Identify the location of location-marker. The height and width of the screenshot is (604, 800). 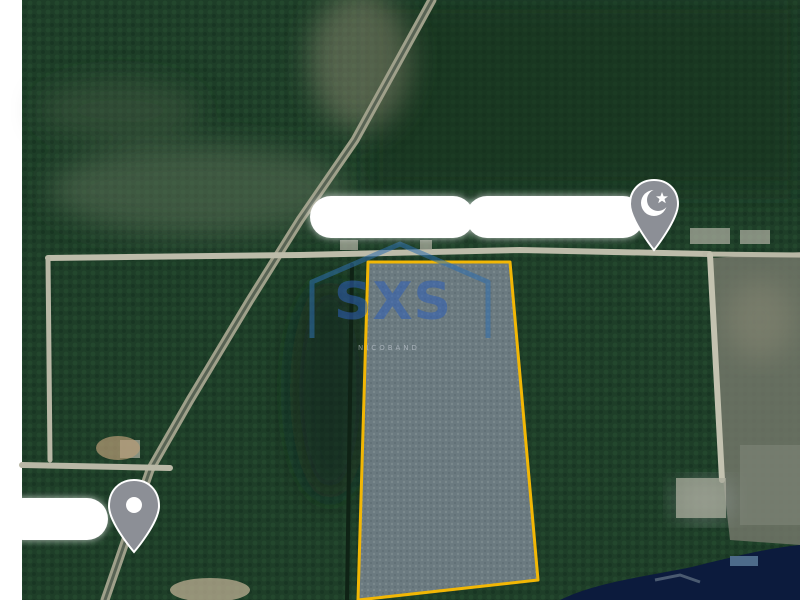
(134, 516).